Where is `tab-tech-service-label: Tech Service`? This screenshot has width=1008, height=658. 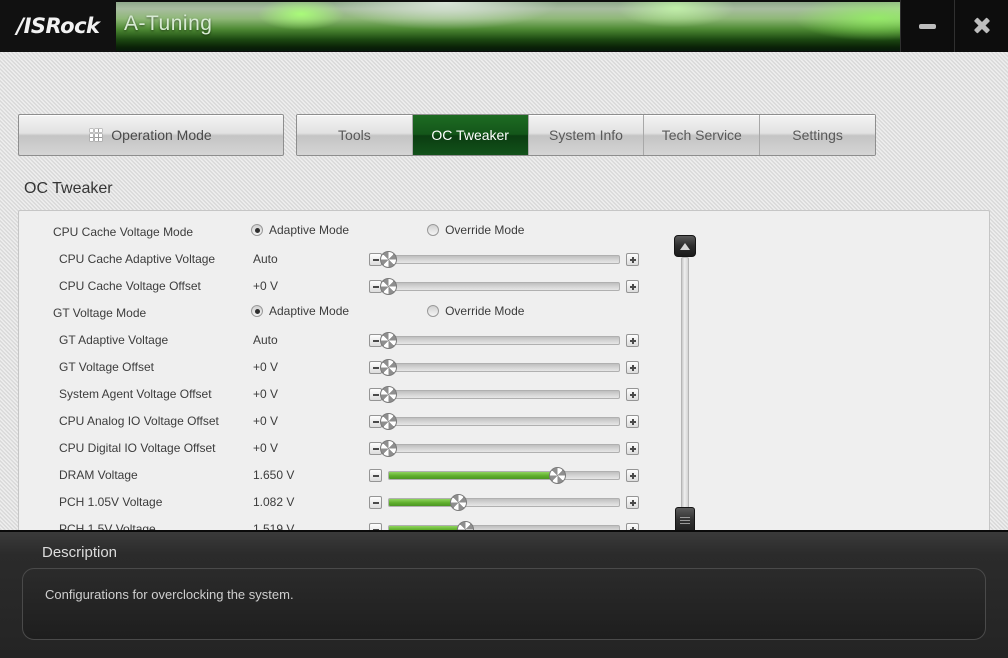
tab-tech-service-label: Tech Service is located at coordinates (701, 135).